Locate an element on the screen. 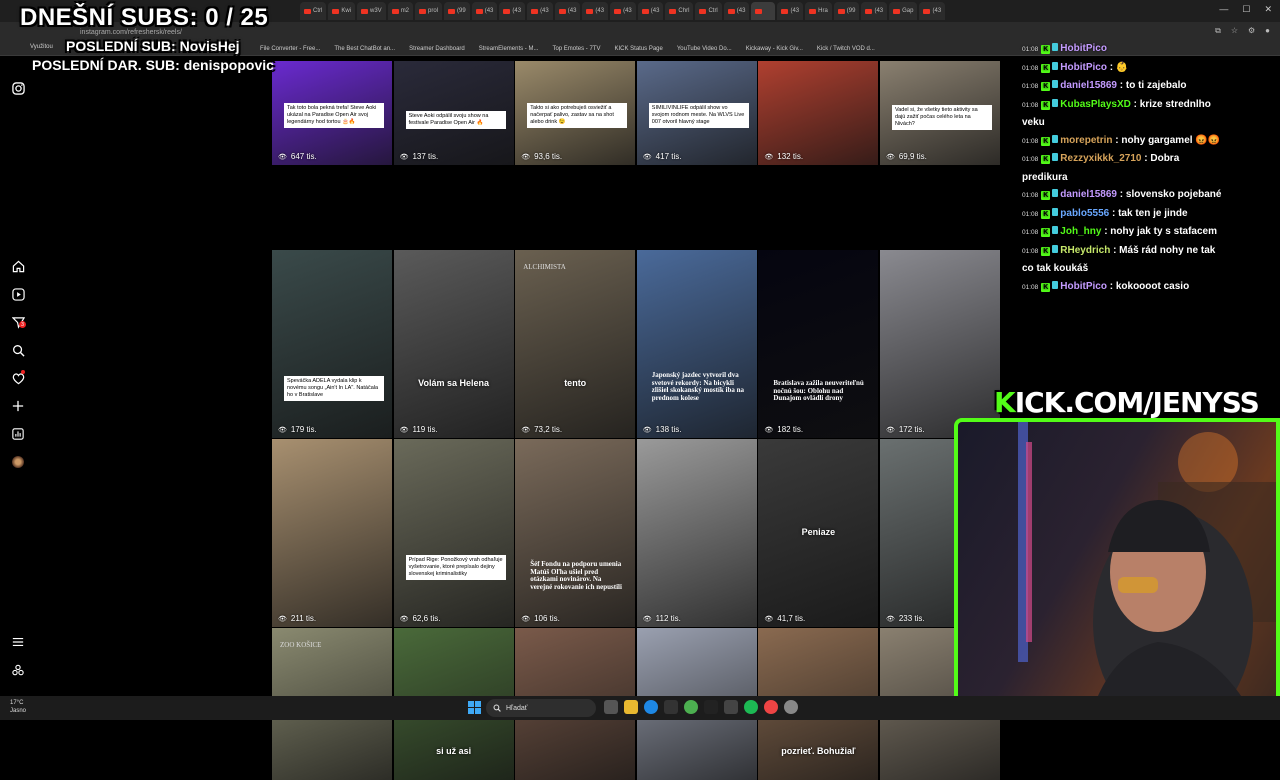  chat-username: morepetrin is located at coordinates (1086, 140).